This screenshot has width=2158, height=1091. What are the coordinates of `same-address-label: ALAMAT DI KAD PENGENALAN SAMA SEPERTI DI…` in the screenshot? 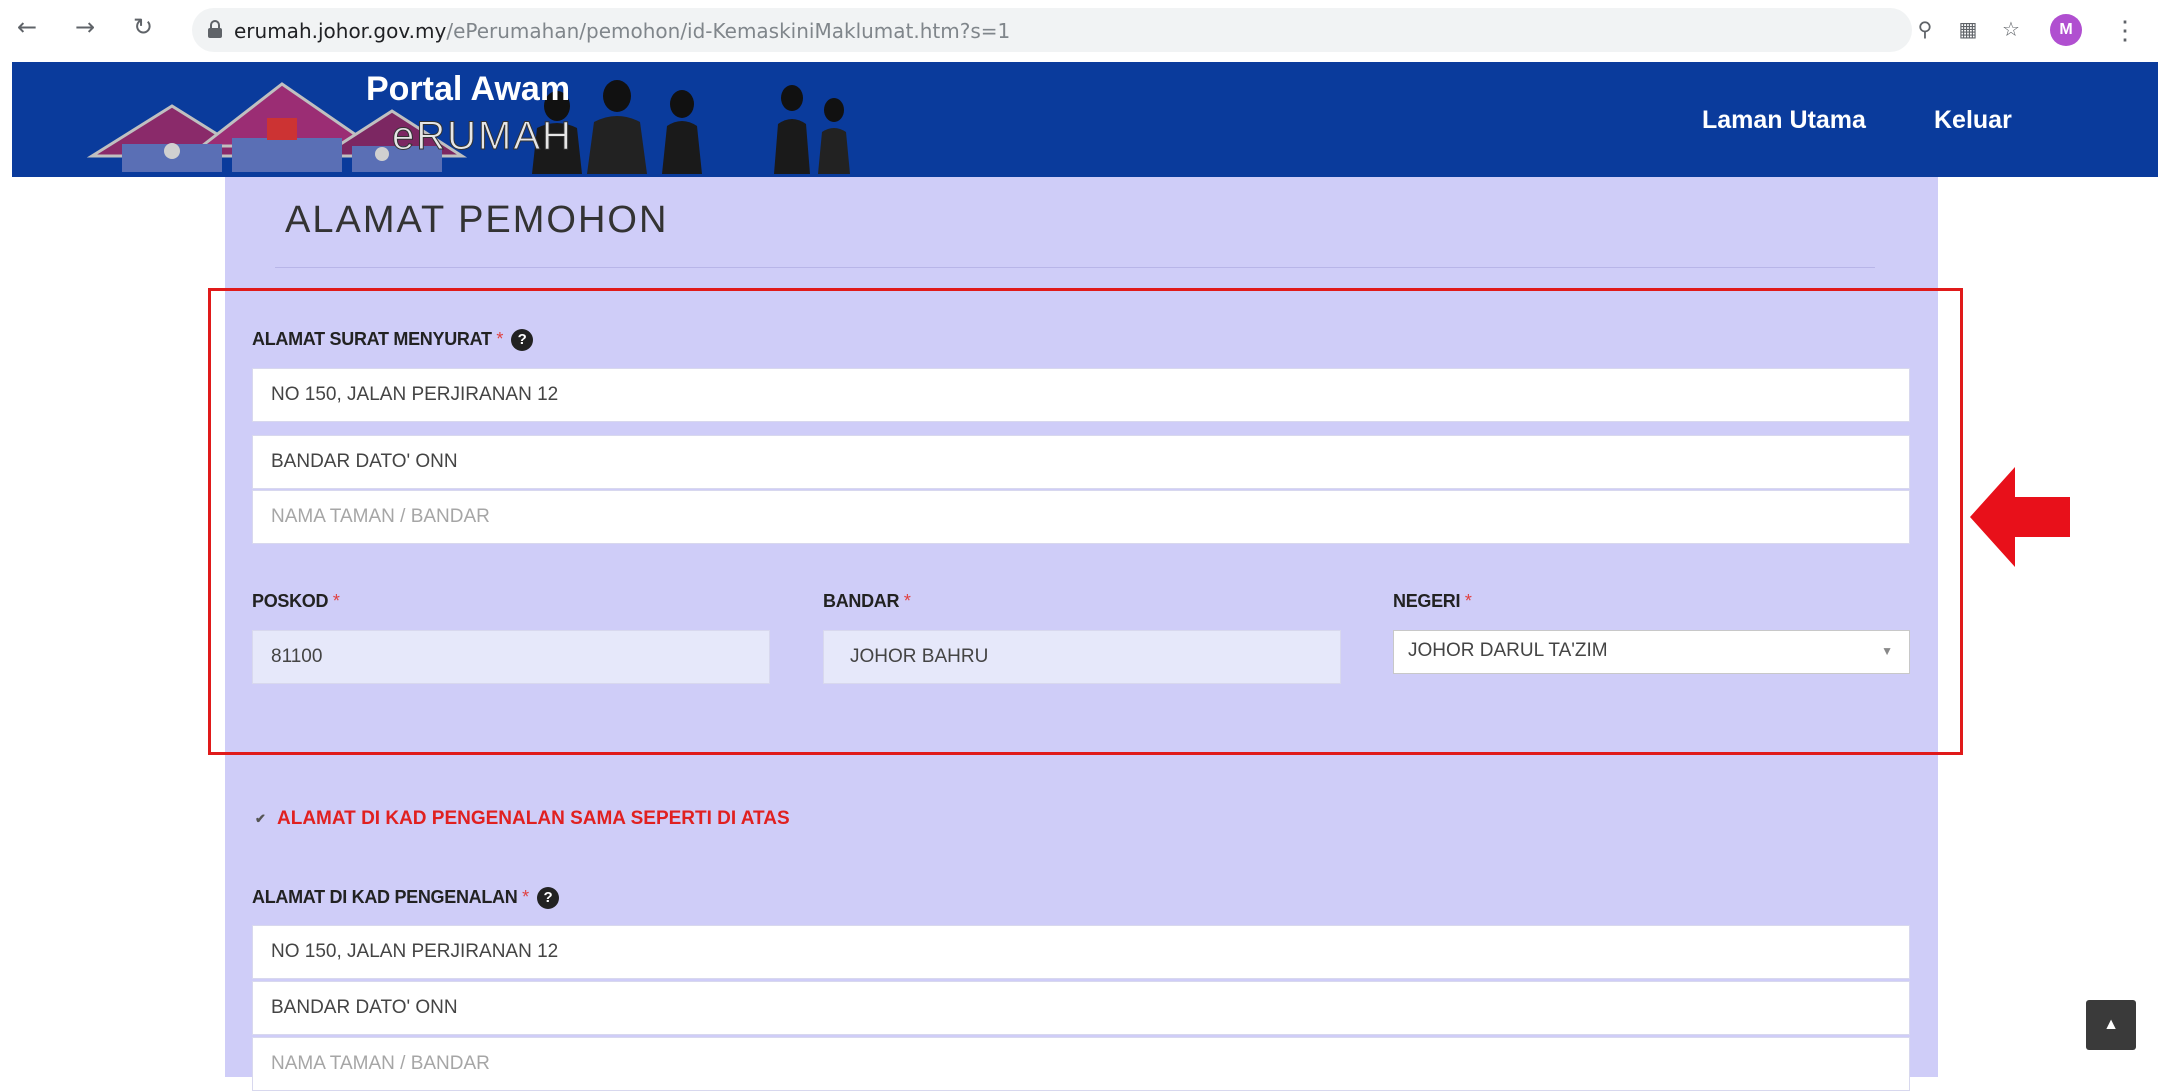 It's located at (533, 818).